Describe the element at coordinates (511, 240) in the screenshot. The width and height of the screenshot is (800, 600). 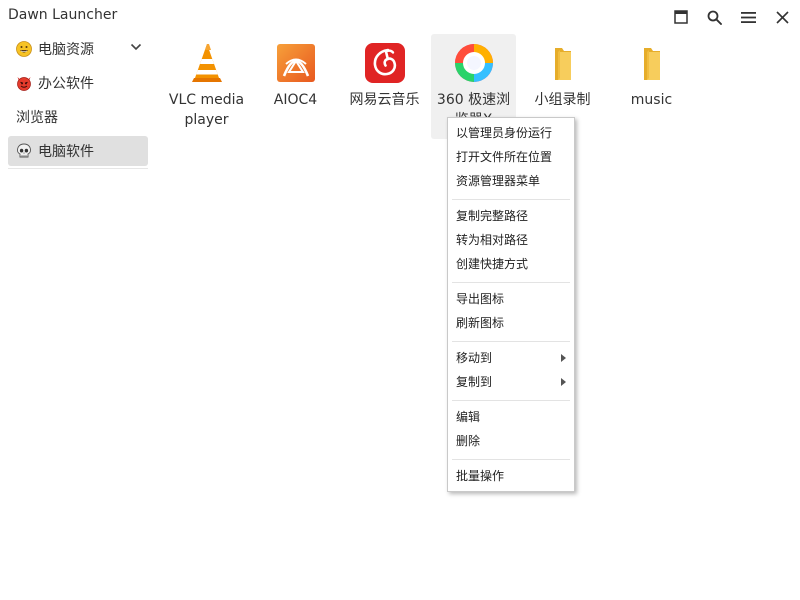
I see `menu-item-to-relative-path: 转为相对路径` at that location.